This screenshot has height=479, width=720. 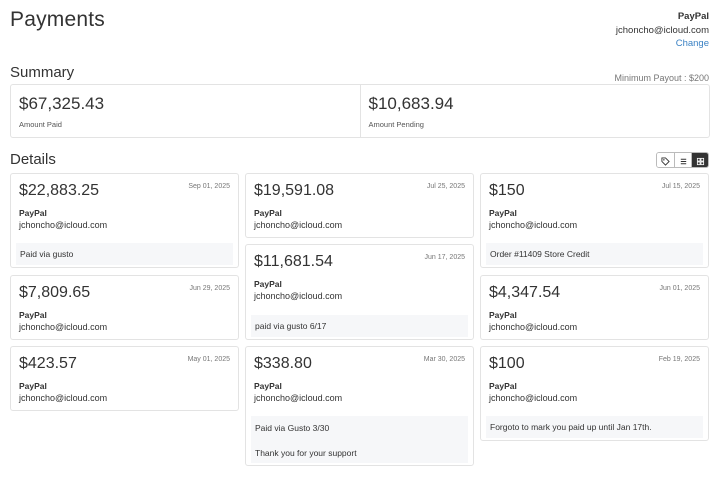 What do you see at coordinates (294, 190) in the screenshot?
I see `payment-amount: $19,591.08` at bounding box center [294, 190].